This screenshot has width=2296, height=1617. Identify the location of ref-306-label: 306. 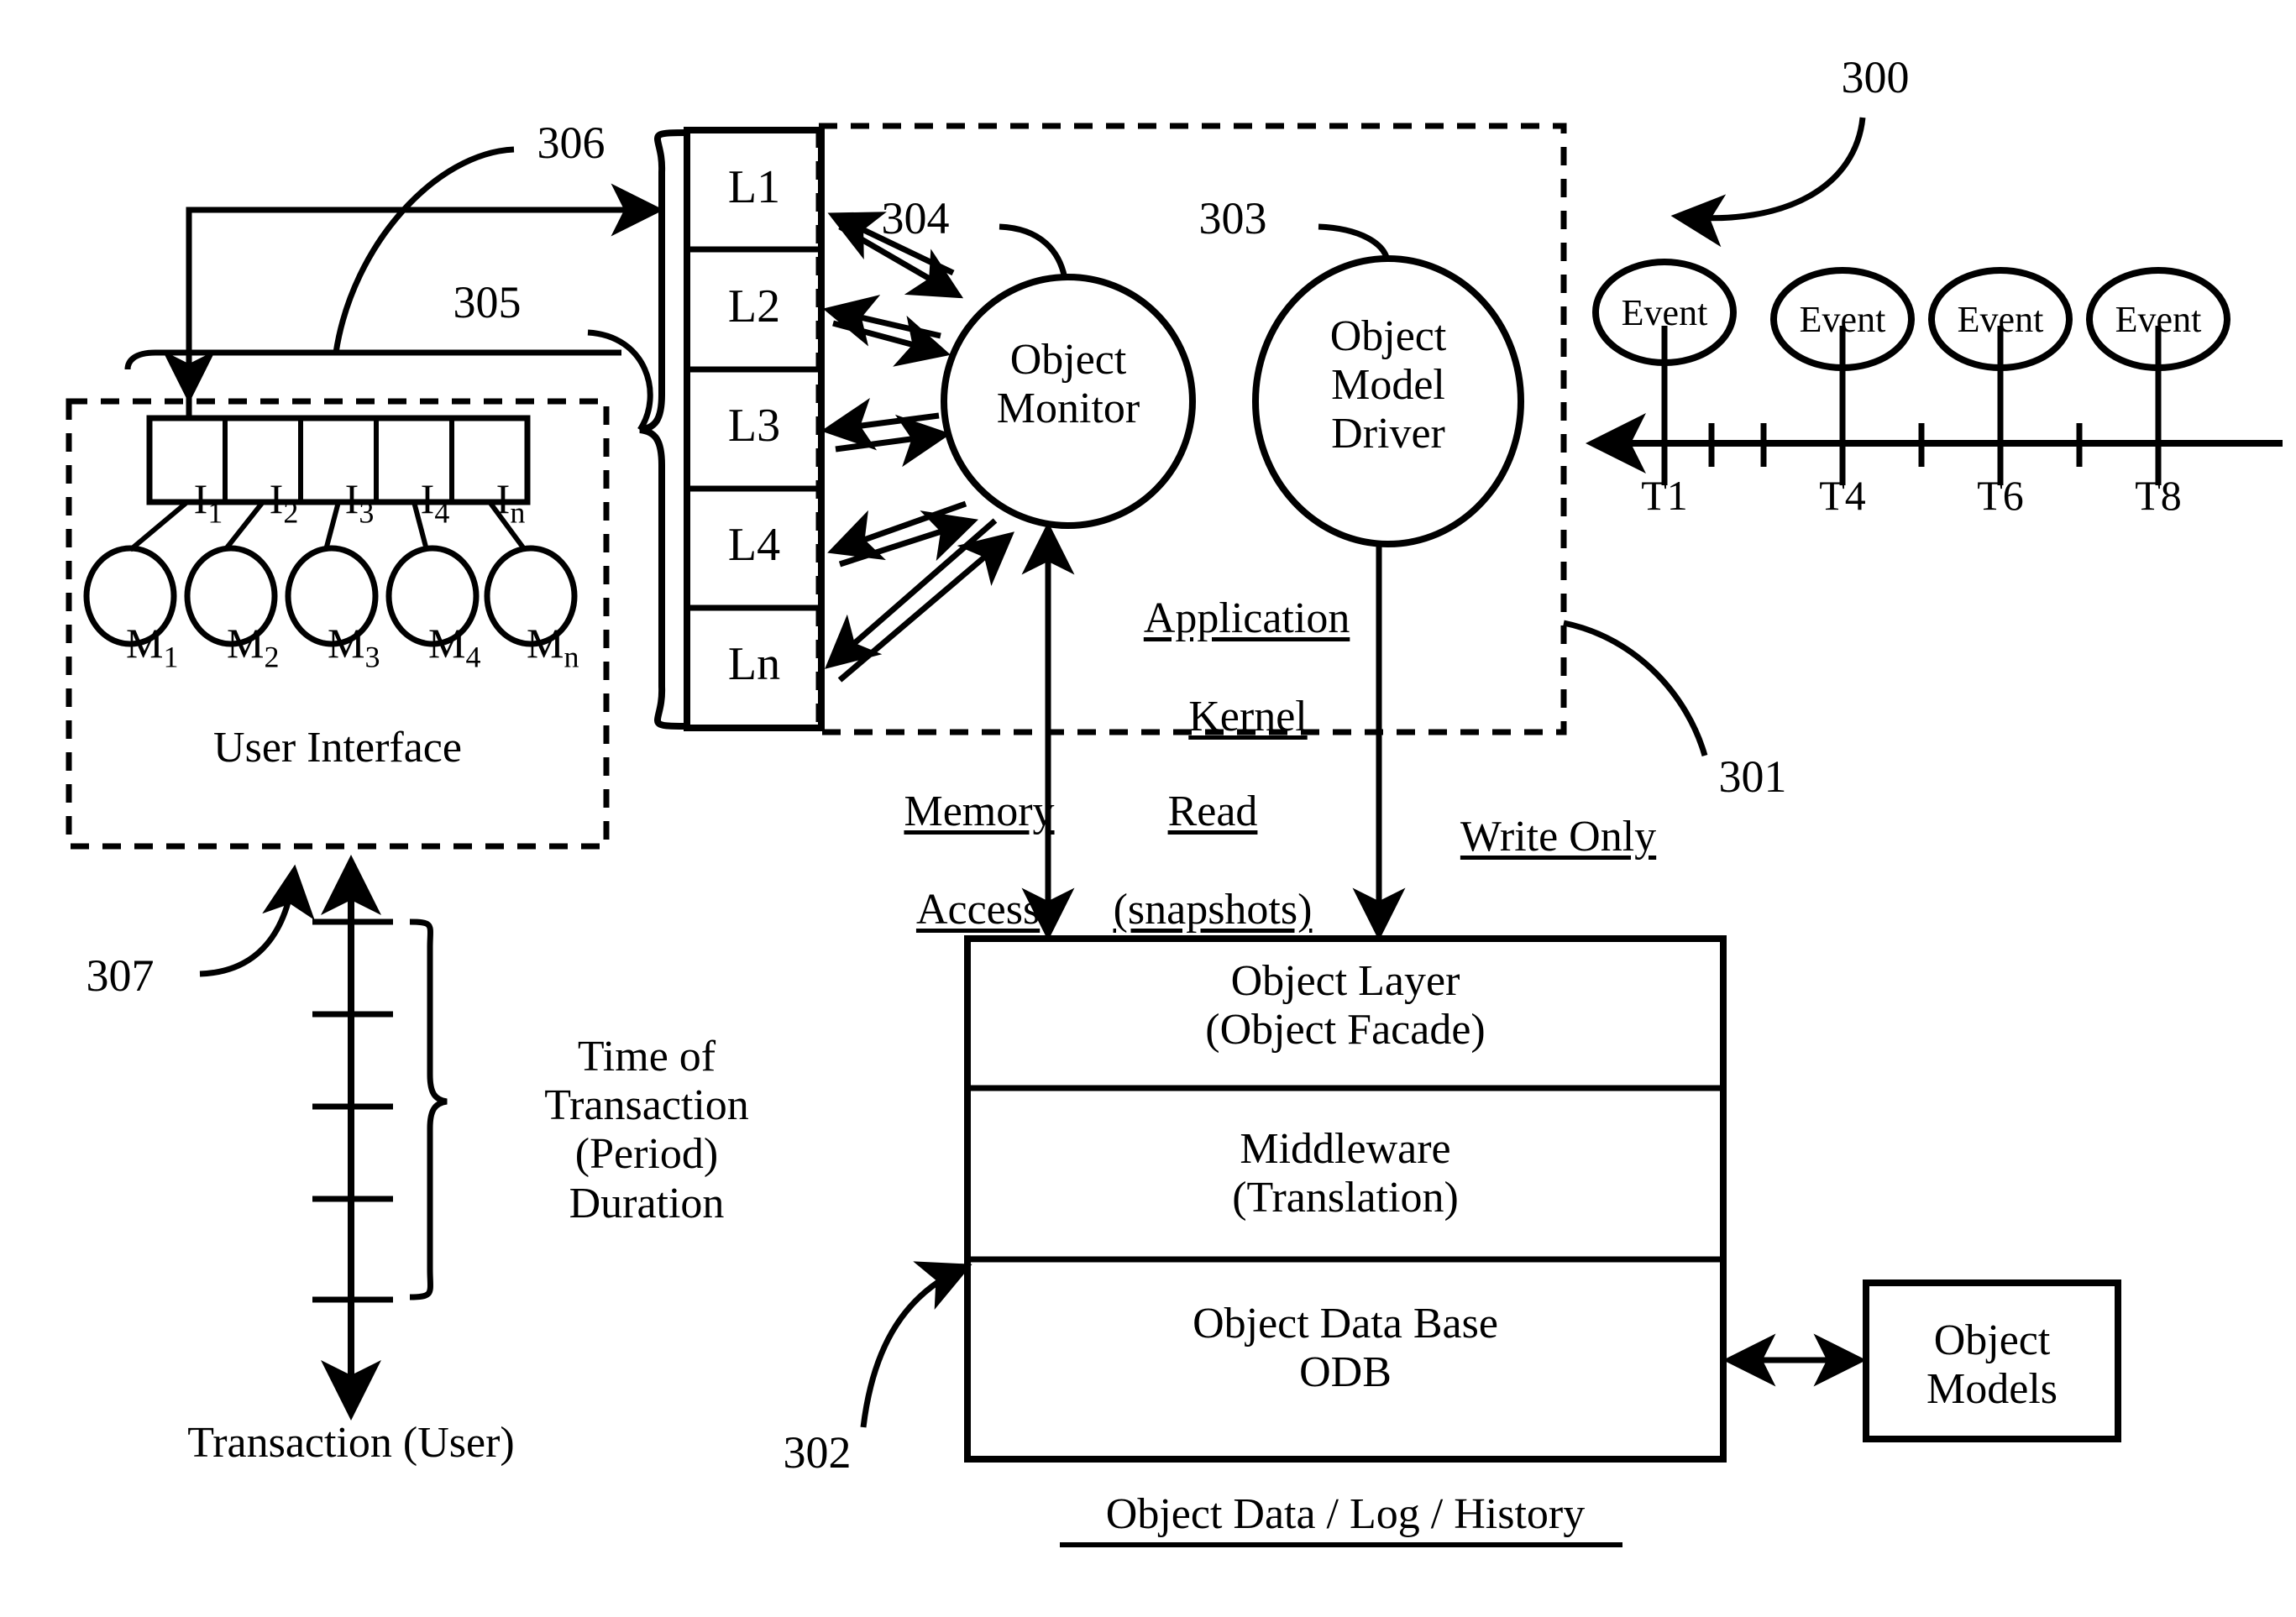
(571, 143).